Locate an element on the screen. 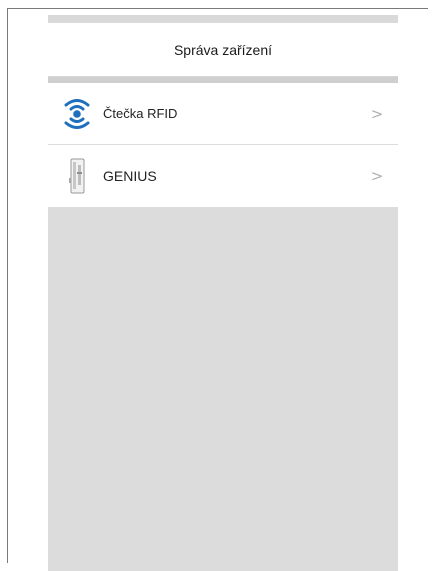 The width and height of the screenshot is (435, 571). device-label-genius: GENIUS is located at coordinates (130, 176).